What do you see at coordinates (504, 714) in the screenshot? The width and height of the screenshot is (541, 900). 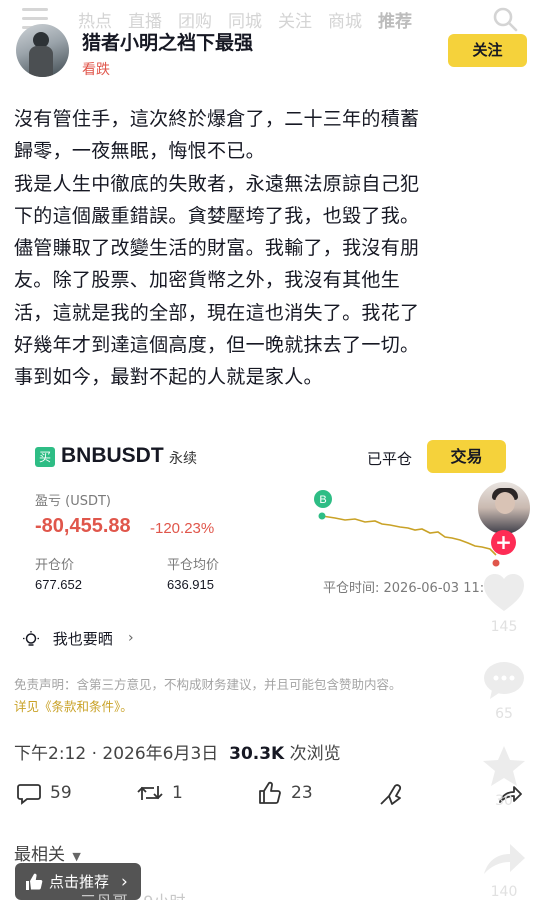 I see `side-comment-count: 65` at bounding box center [504, 714].